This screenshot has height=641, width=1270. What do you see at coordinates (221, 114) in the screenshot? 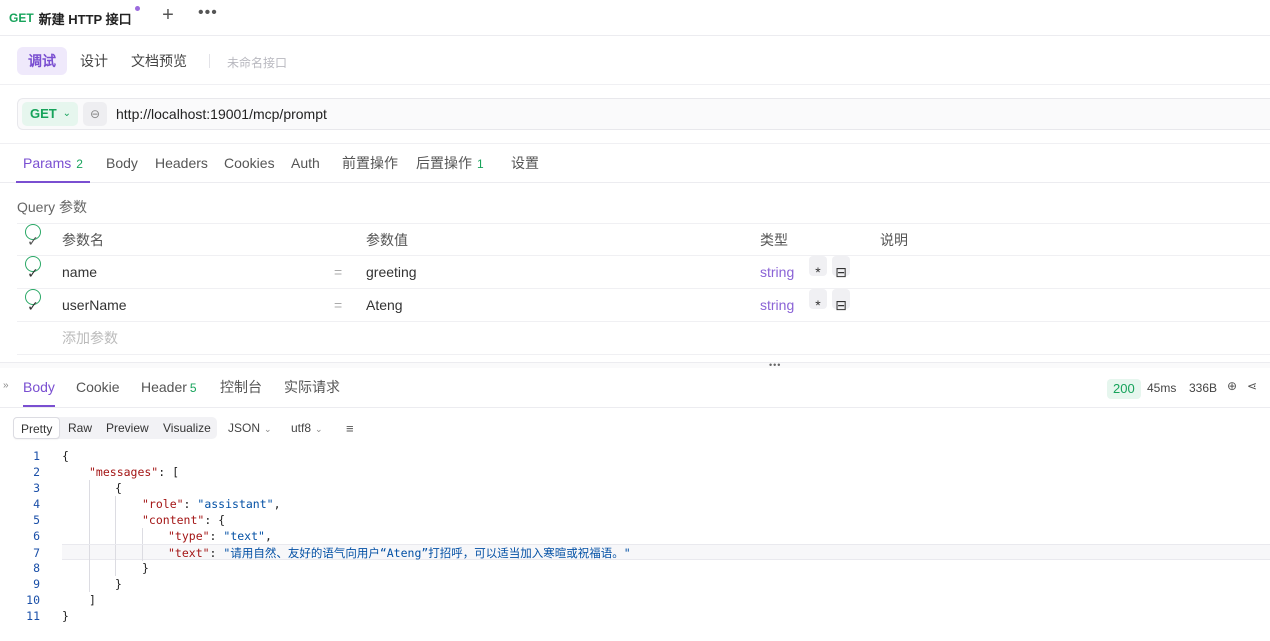
I see `url-input: http://localhost:19001/mcp/prompt` at bounding box center [221, 114].